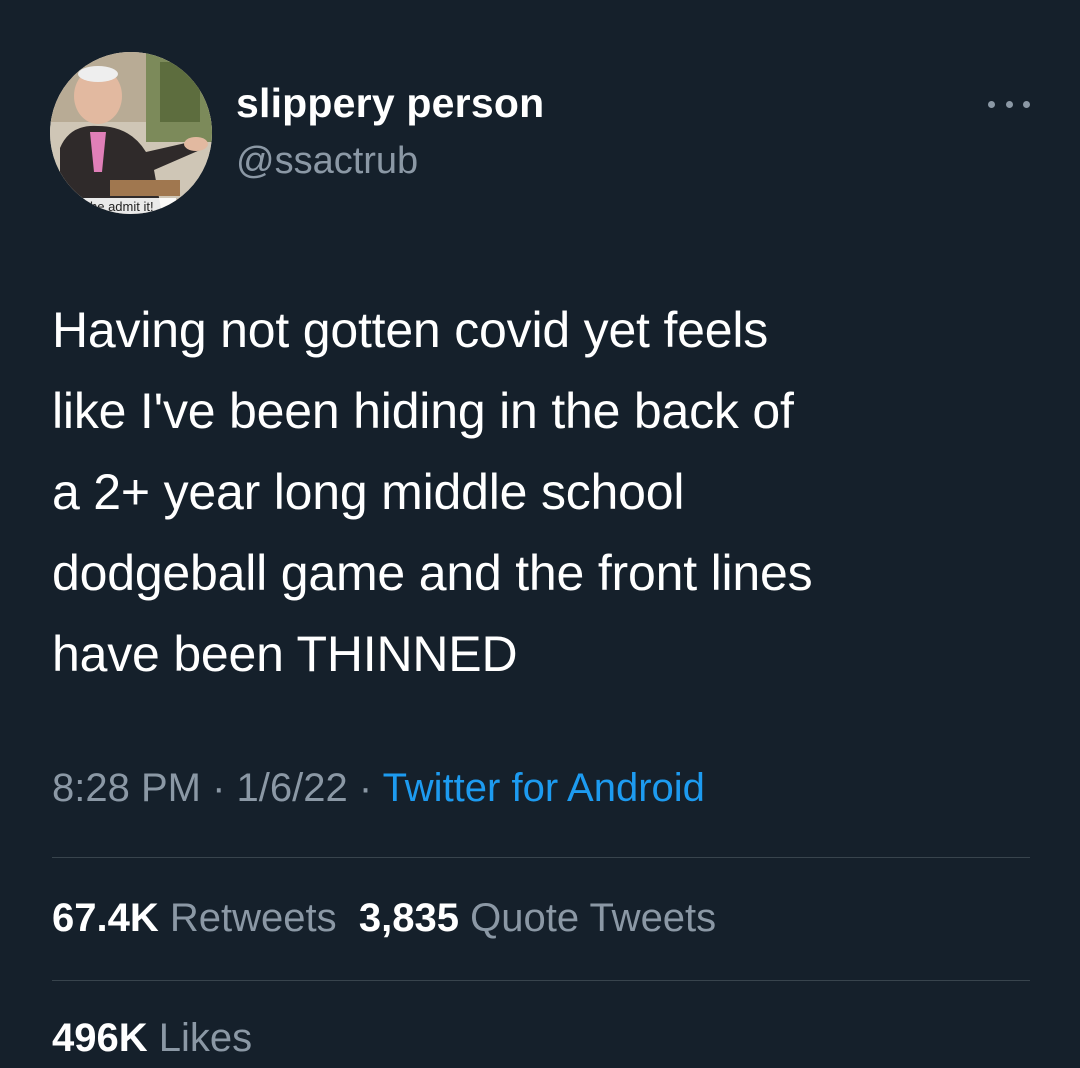  I want to click on engagement-stats: 67.4K Retweets 3,835 Quote Tweets, so click(384, 918).